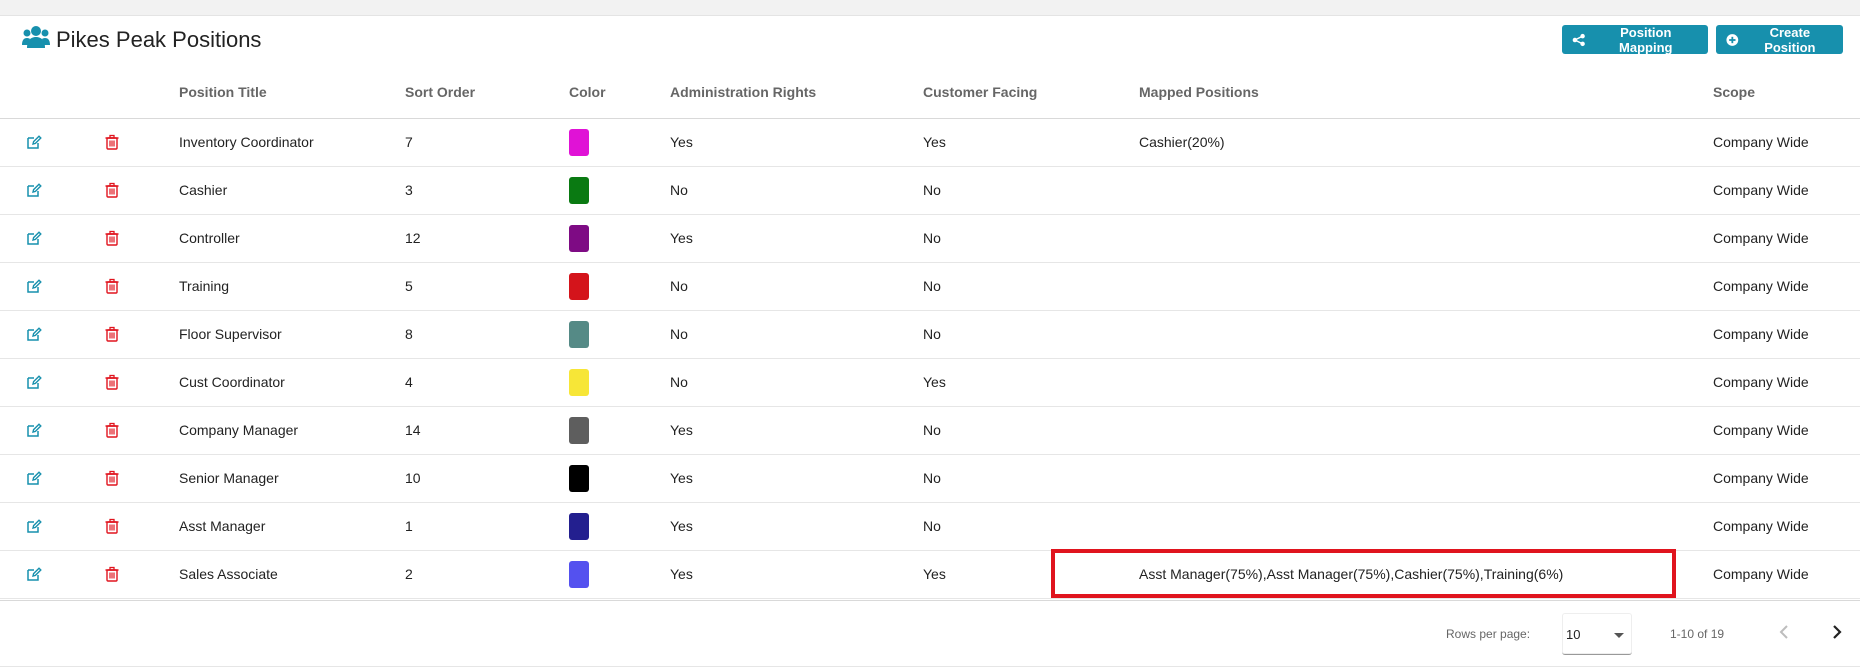  What do you see at coordinates (796, 92) in the screenshot?
I see `header-admin-rights: Administration Rights` at bounding box center [796, 92].